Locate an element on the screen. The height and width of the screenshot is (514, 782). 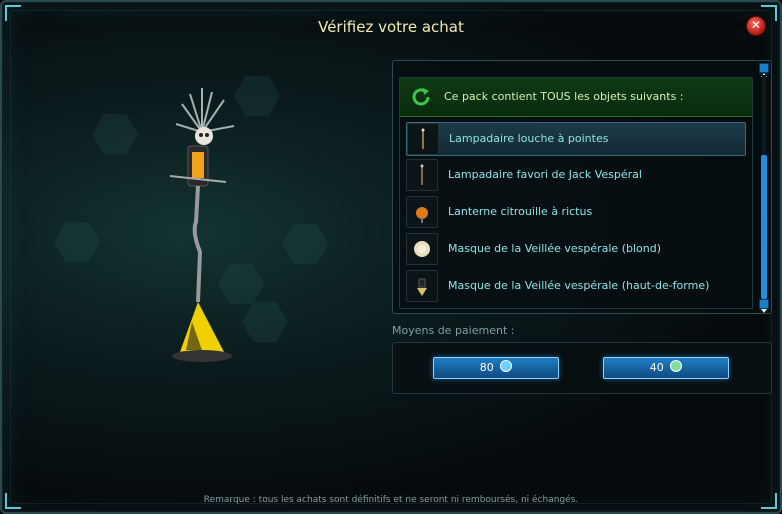
price-amount: 40 is located at coordinates (656, 367).